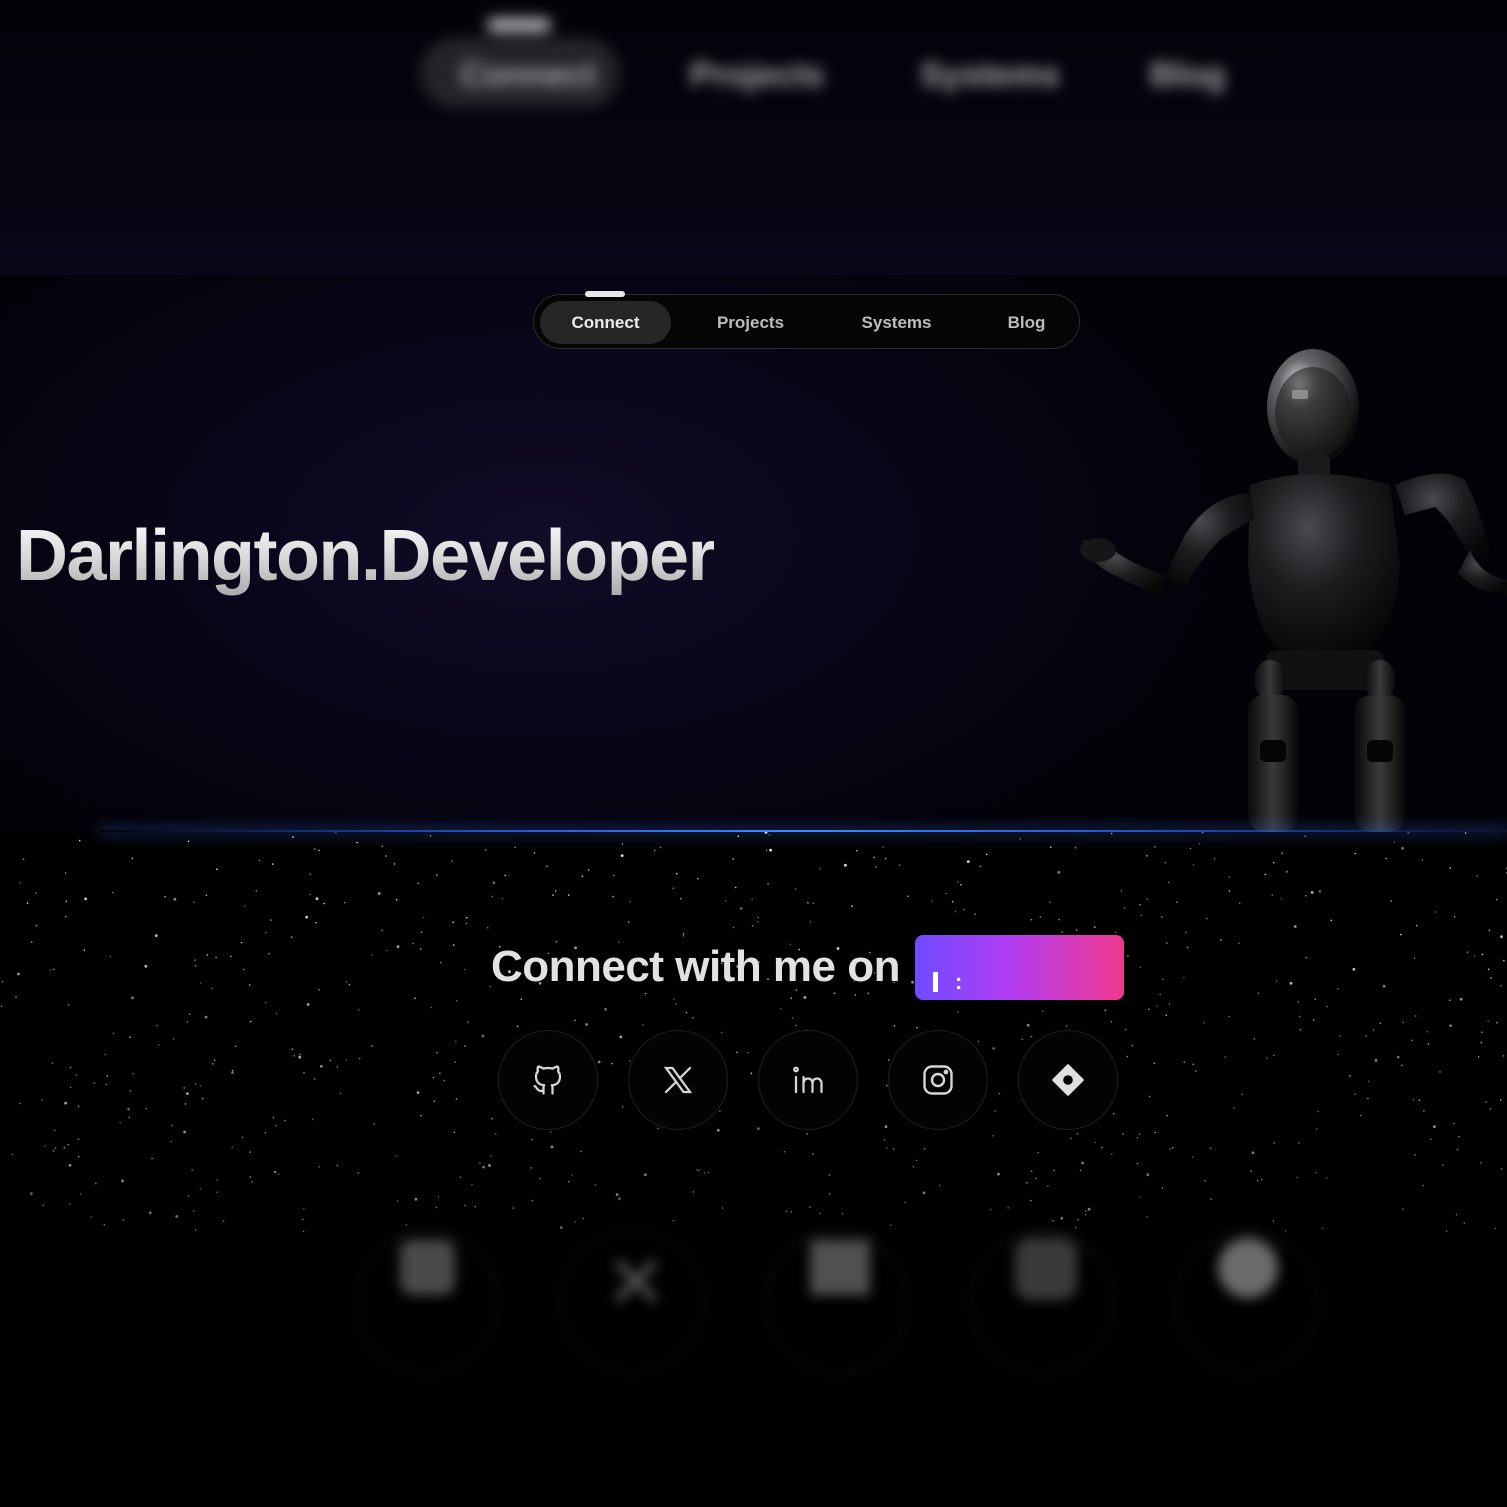 Image resolution: width=1507 pixels, height=1507 pixels. I want to click on directions-link, so click(1068, 1080).